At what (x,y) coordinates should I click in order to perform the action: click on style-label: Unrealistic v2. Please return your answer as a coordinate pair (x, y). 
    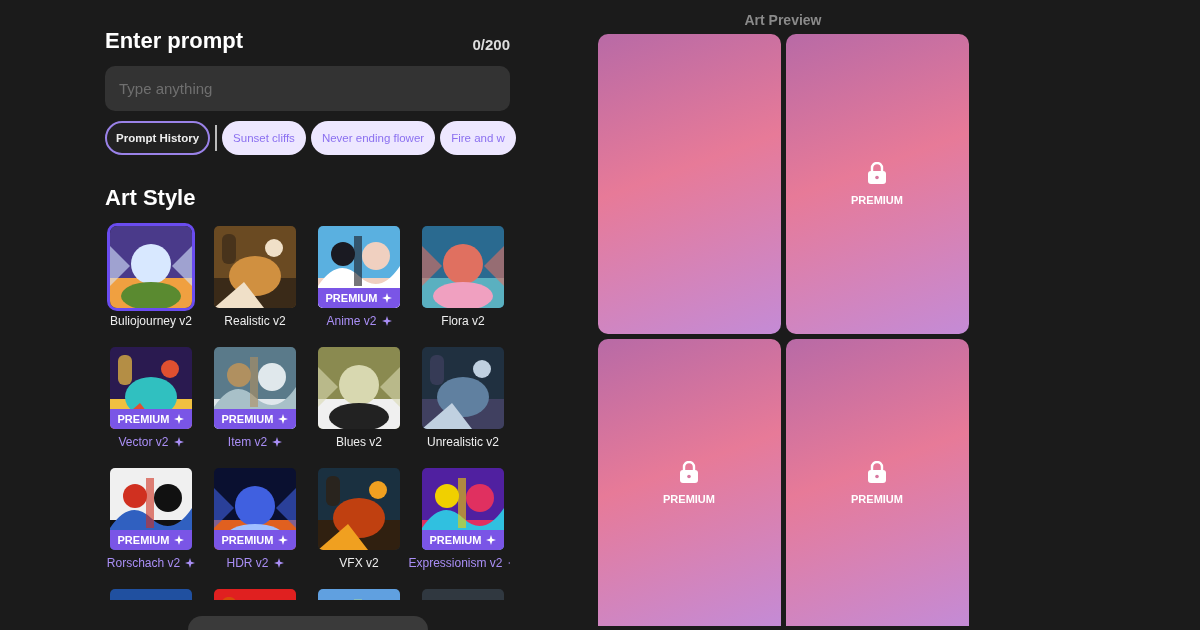
    Looking at the image, I should click on (463, 442).